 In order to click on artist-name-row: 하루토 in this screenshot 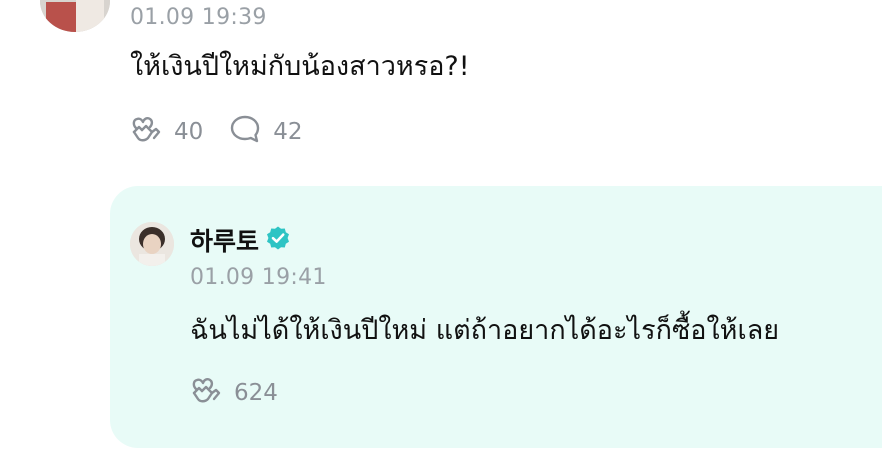, I will do `click(240, 240)`.